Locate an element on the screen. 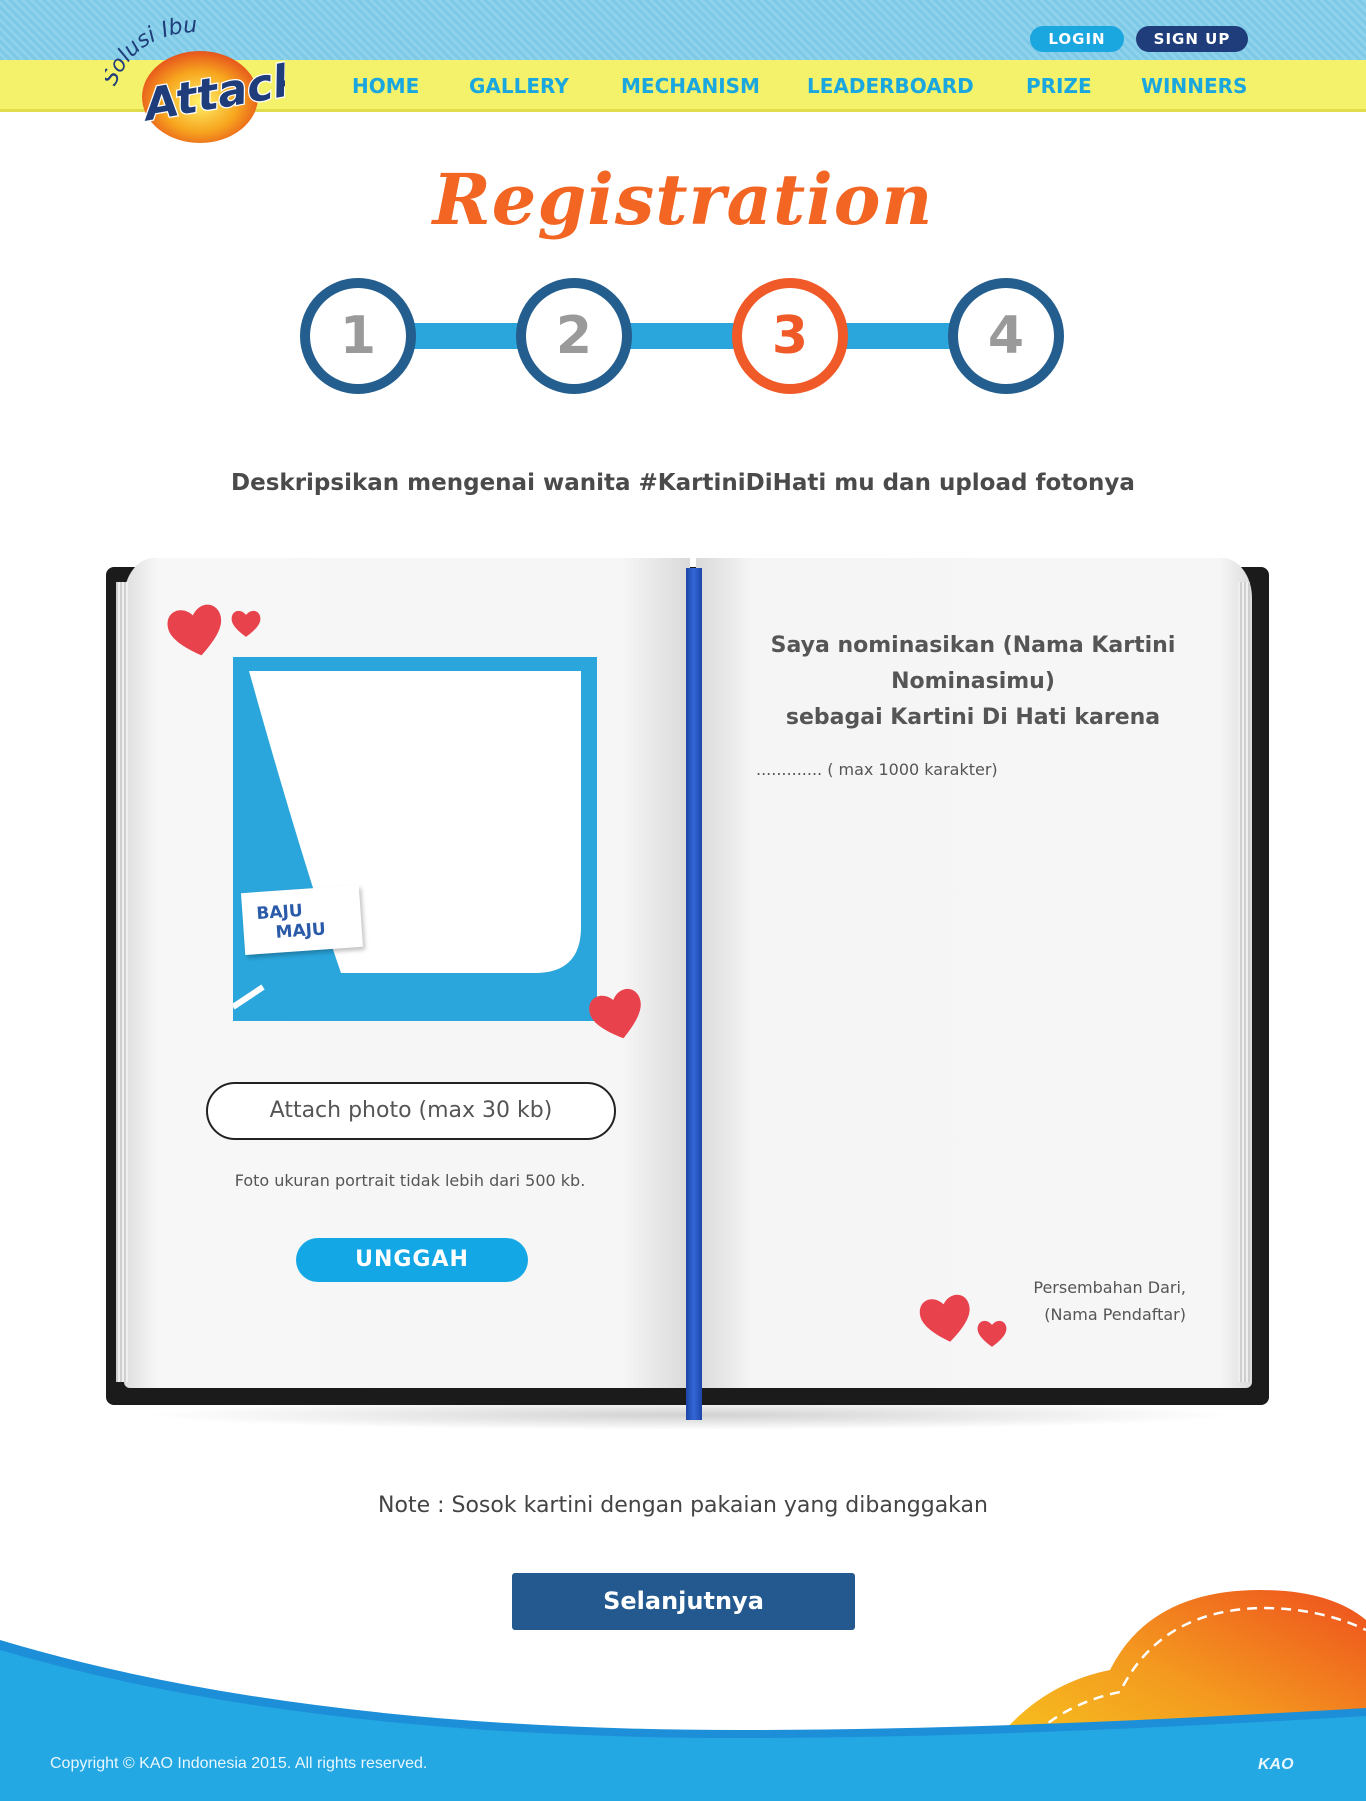  nav-leaderboard: LEADERBOARD is located at coordinates (890, 86).